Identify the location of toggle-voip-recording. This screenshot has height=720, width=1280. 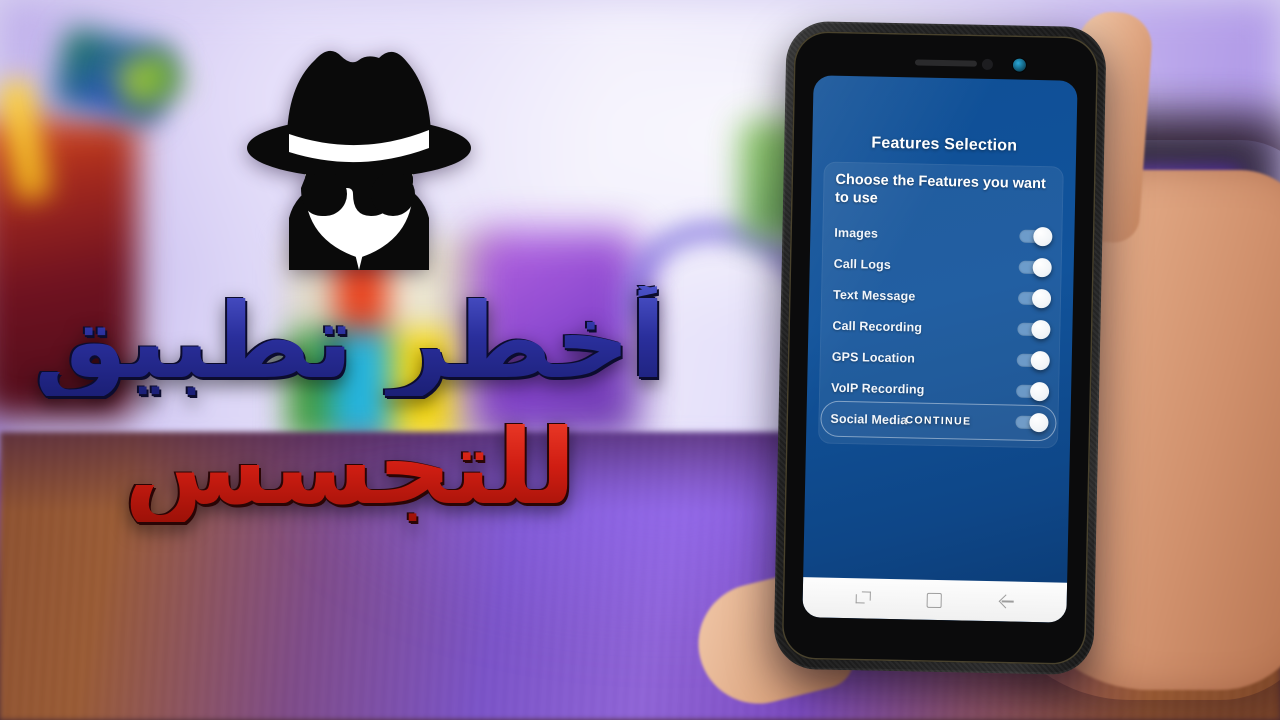
(1032, 392).